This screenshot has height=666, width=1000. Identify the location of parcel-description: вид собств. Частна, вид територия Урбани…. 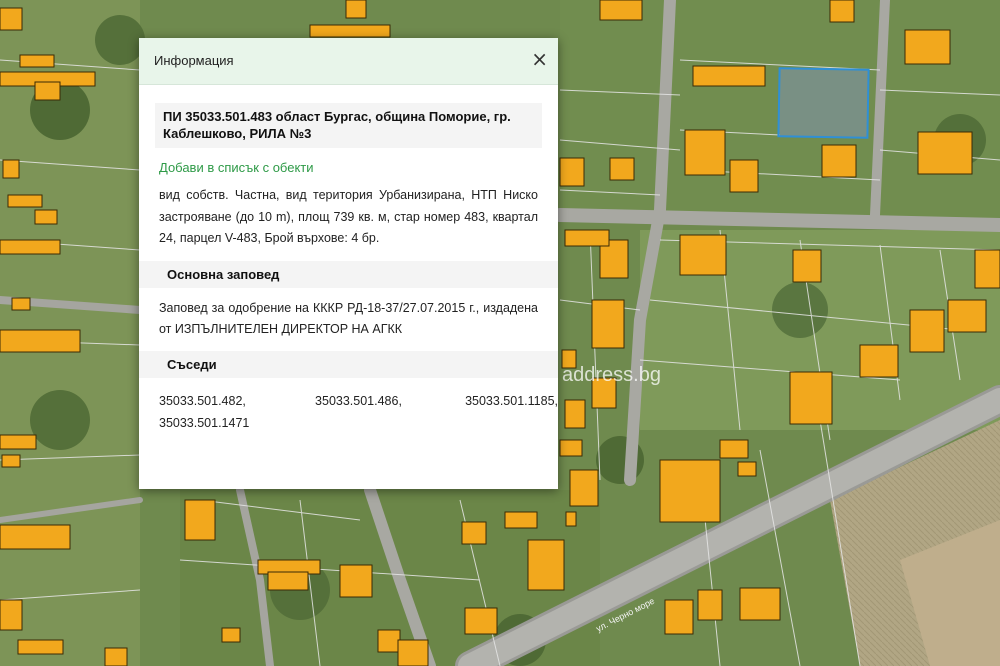
(348, 216).